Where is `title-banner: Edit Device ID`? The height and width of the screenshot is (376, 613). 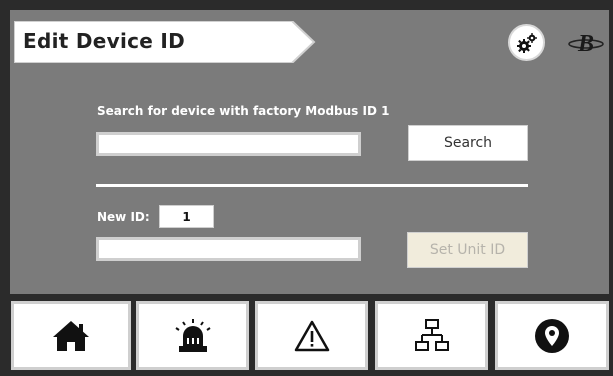
title-banner: Edit Device ID is located at coordinates (166, 42).